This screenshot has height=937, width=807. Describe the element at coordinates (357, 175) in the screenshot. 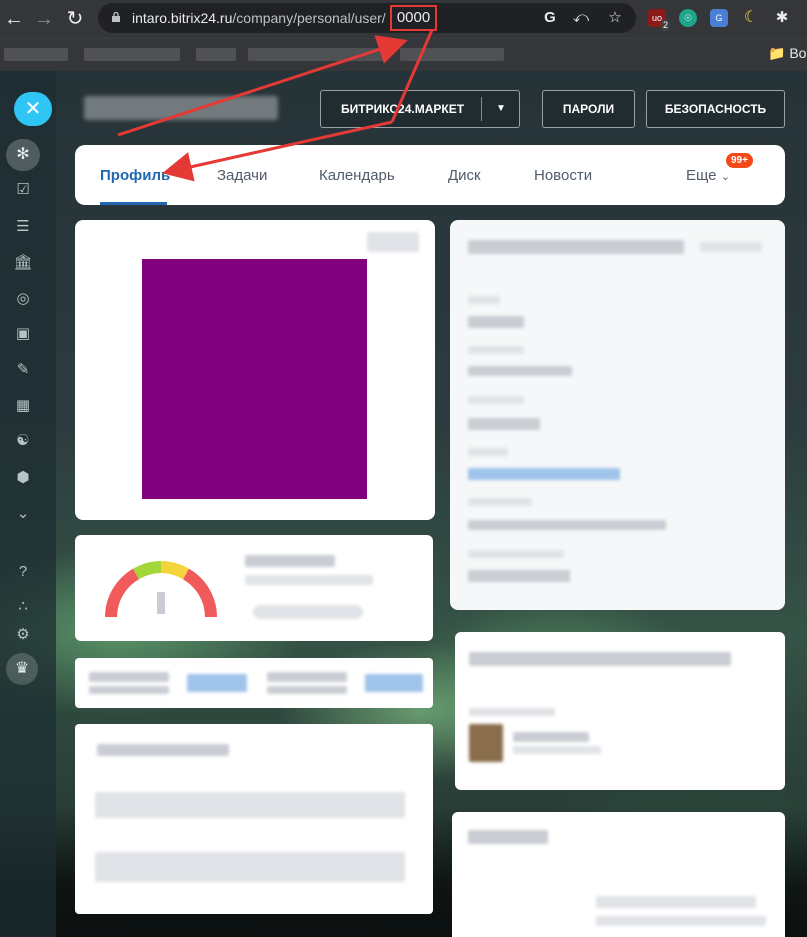

I see `tab-calendar: Календарь` at that location.